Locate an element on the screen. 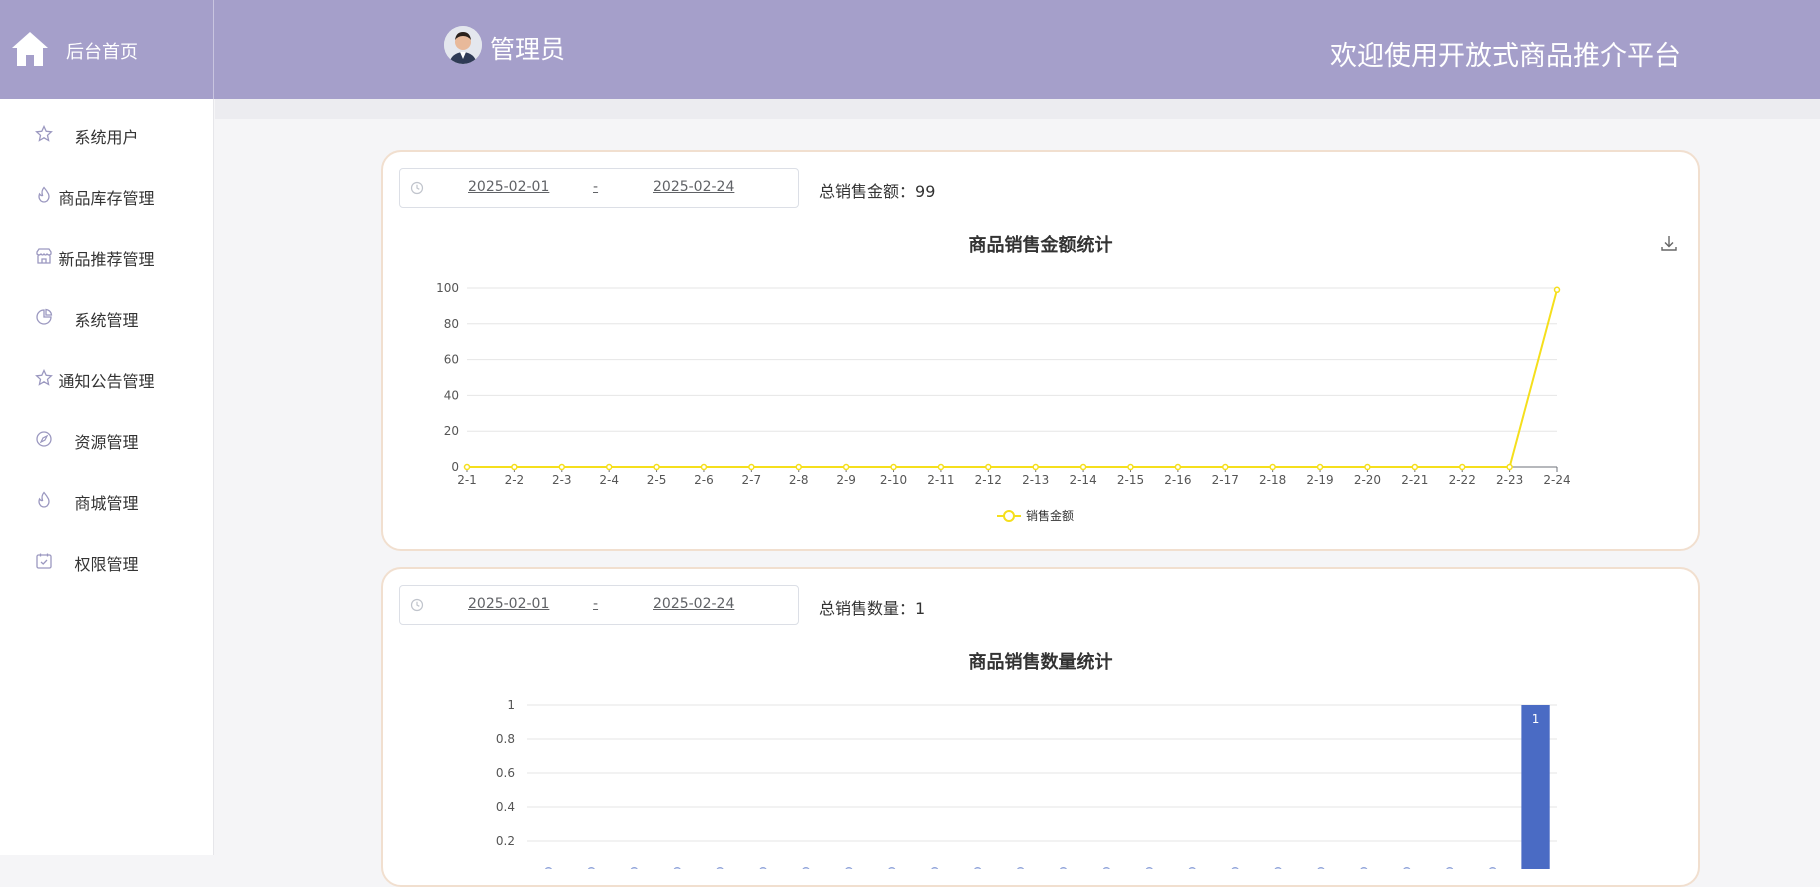 This screenshot has height=887, width=1820. x-tick-label: 2-9 is located at coordinates (846, 480).